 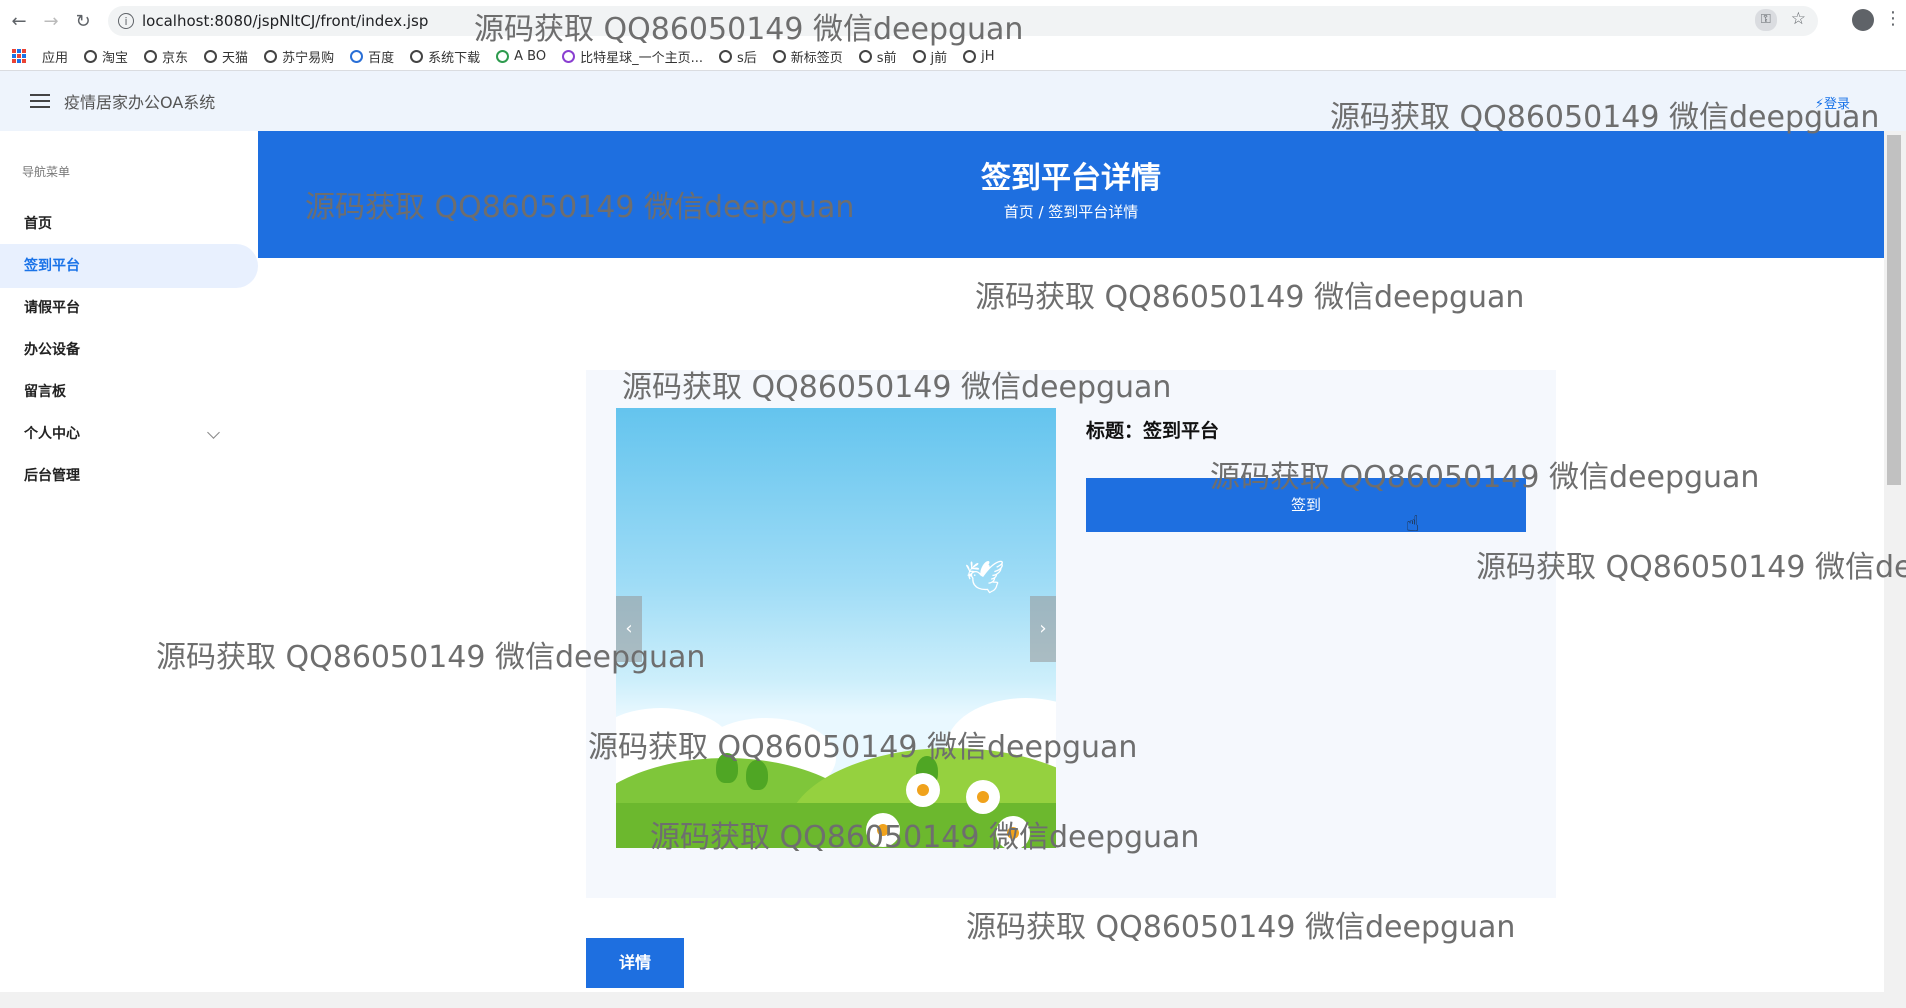 I want to click on site-info-icon: i, so click(x=126, y=21).